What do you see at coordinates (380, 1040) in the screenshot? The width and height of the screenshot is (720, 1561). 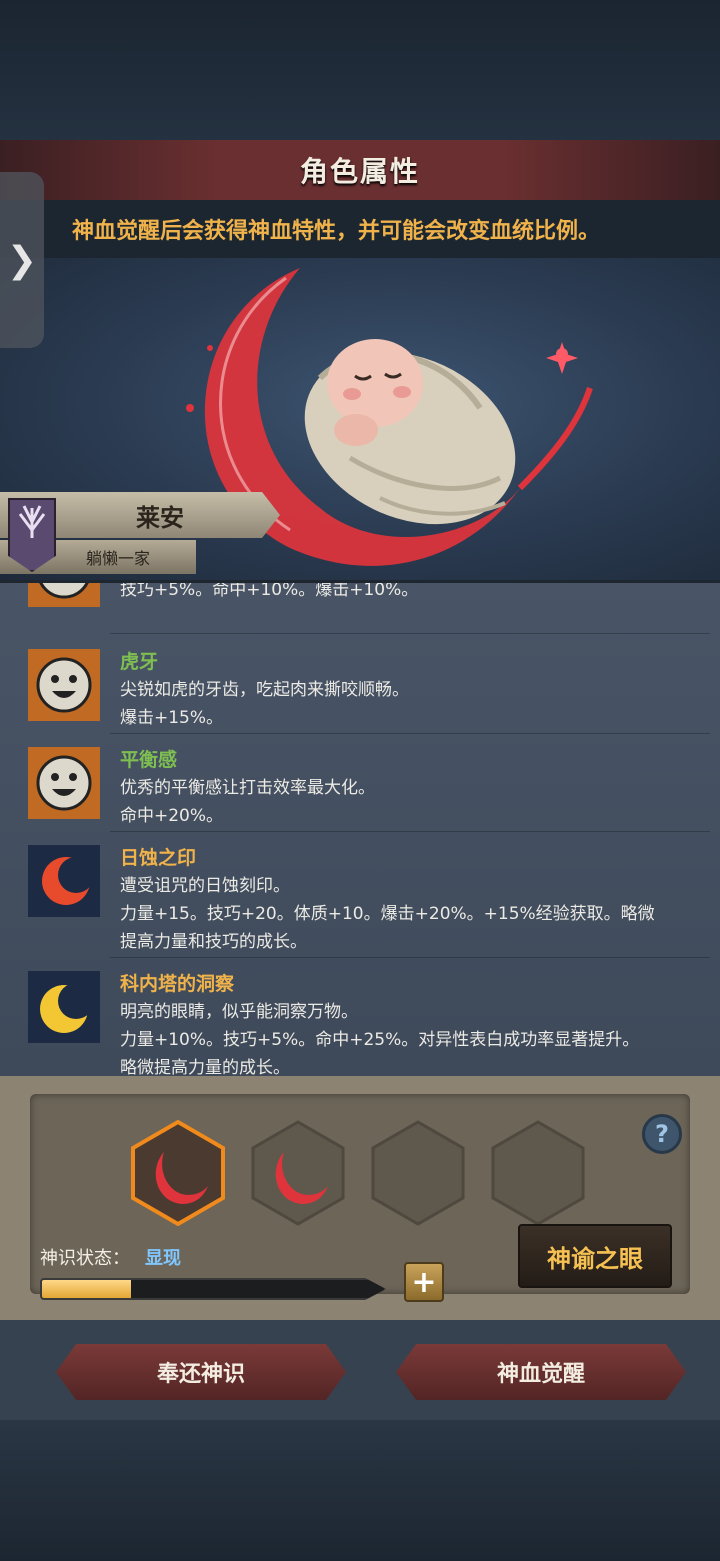 I see `trait-effect: 力量+10%。技巧+5%。命中+25%。对异性表白成功率显著提升。` at bounding box center [380, 1040].